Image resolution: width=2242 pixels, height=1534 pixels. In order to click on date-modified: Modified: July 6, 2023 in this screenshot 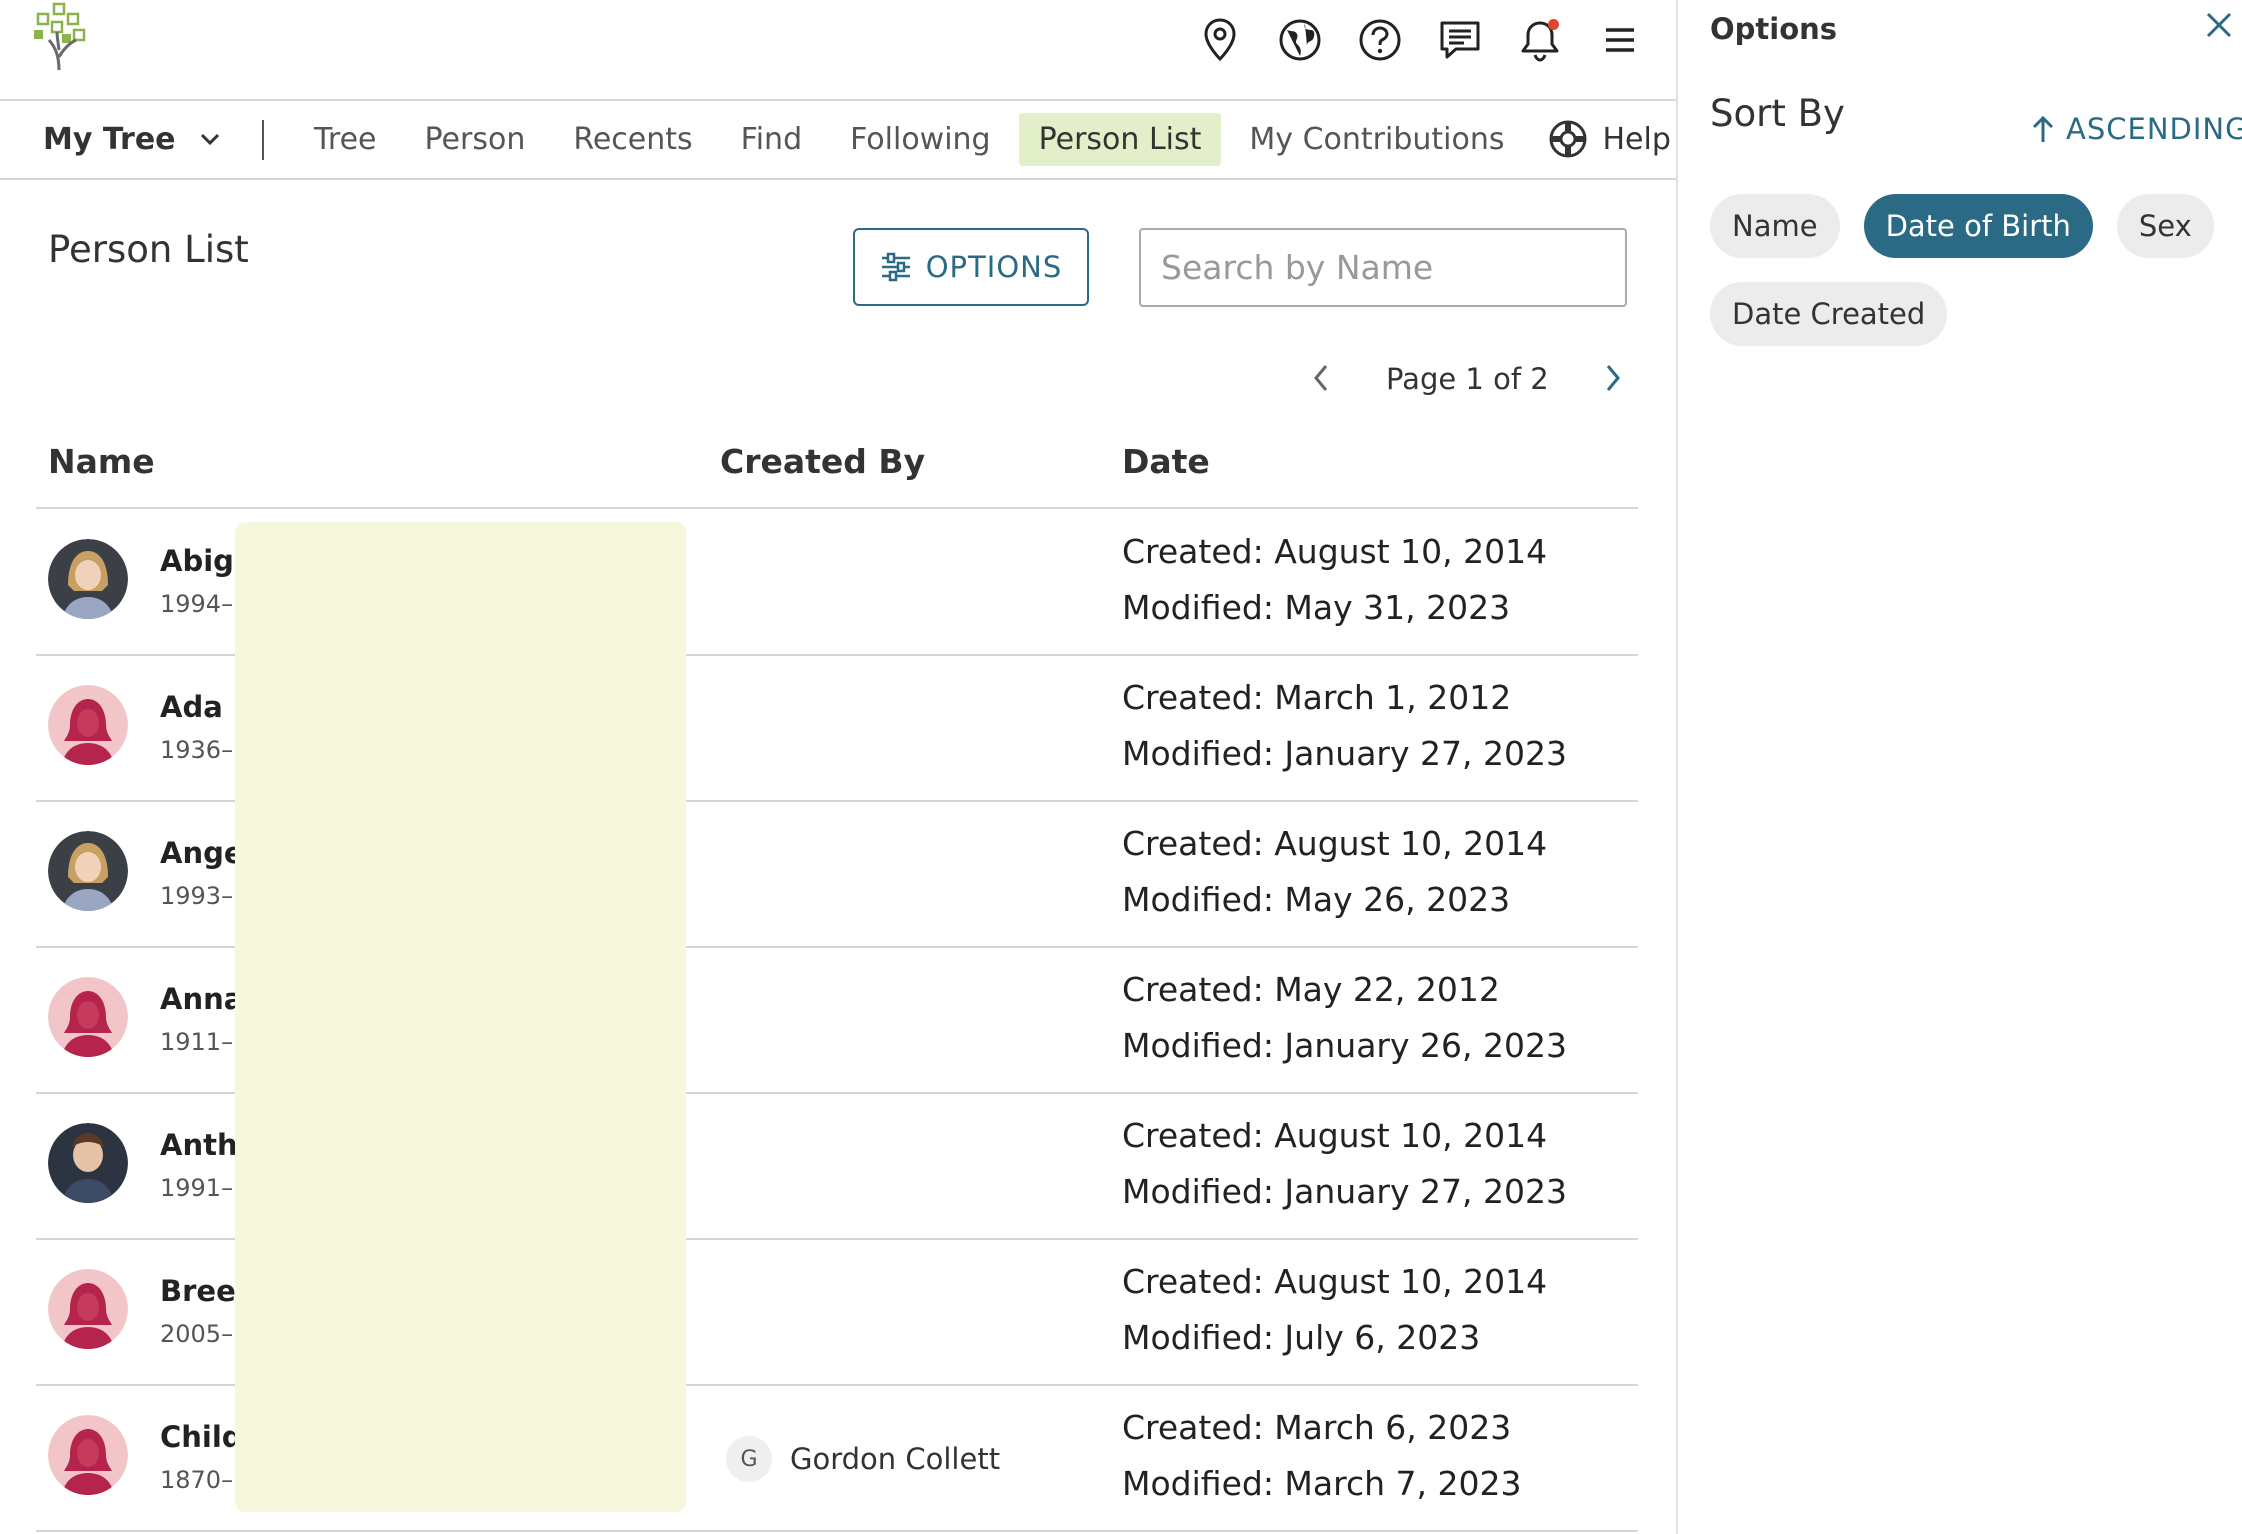, I will do `click(1301, 1337)`.